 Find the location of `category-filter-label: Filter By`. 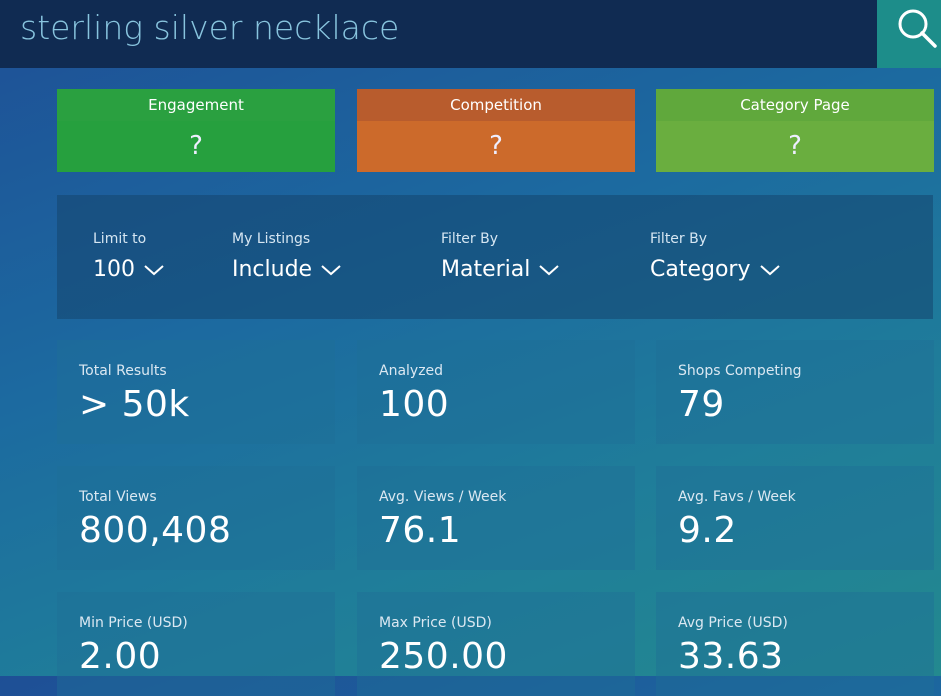

category-filter-label: Filter By is located at coordinates (679, 239).